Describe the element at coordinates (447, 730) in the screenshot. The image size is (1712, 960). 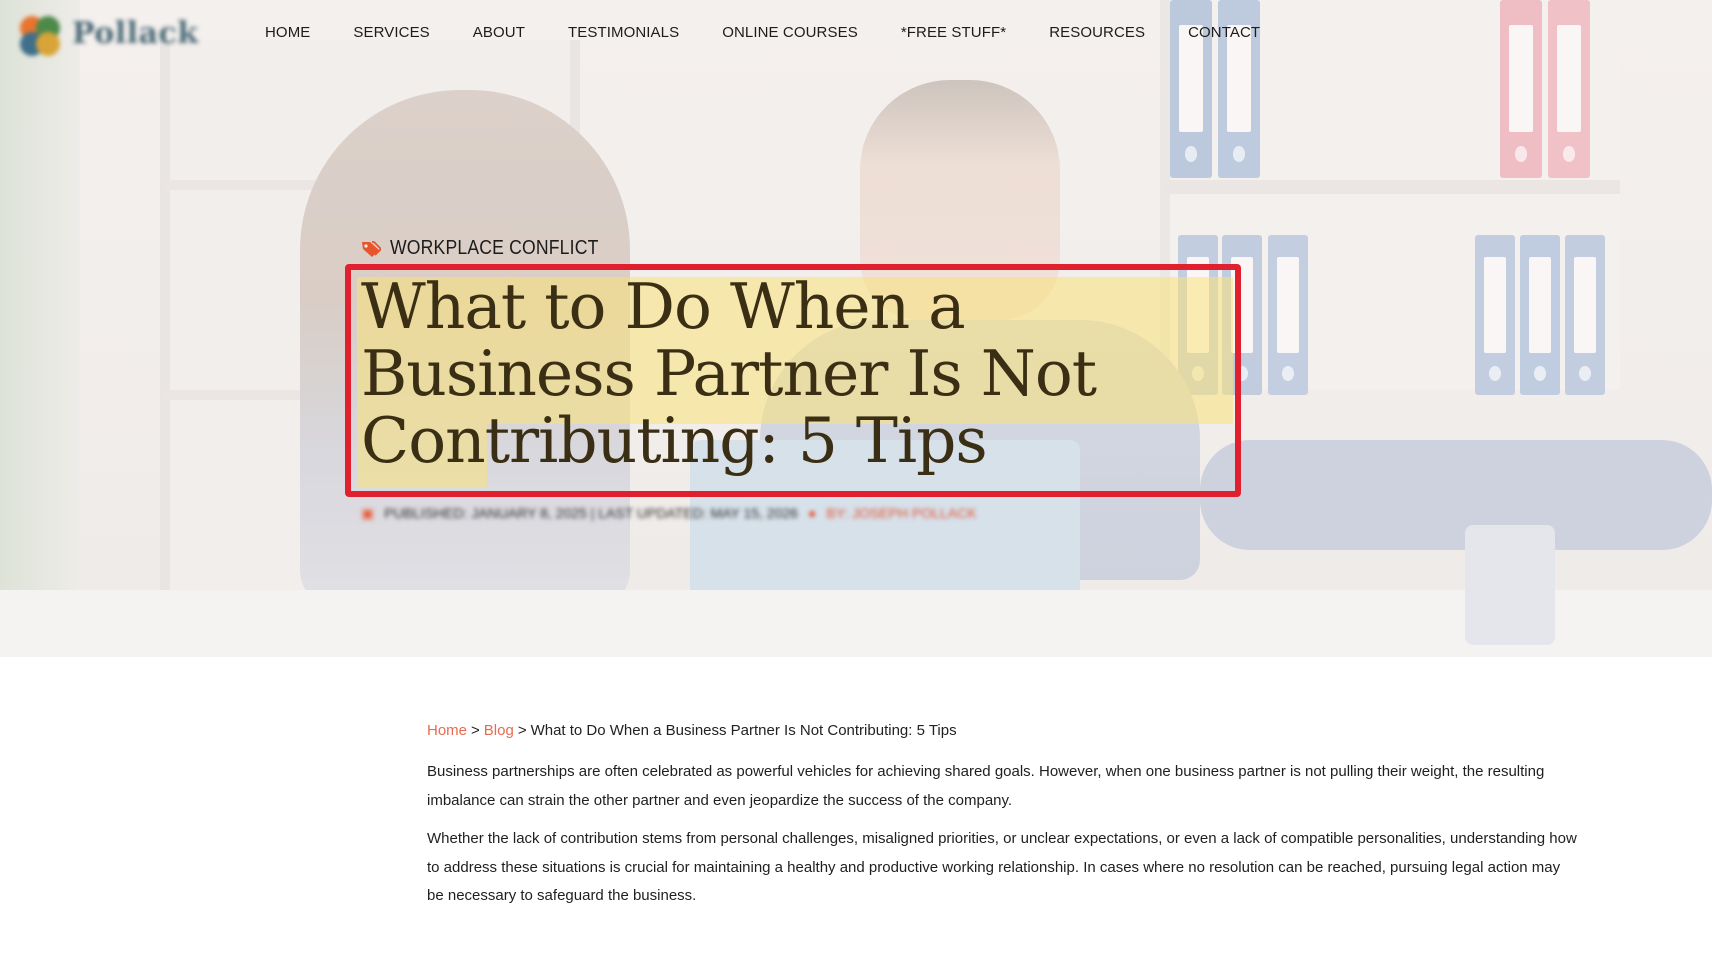
I see `breadcrumb-home: Home` at that location.